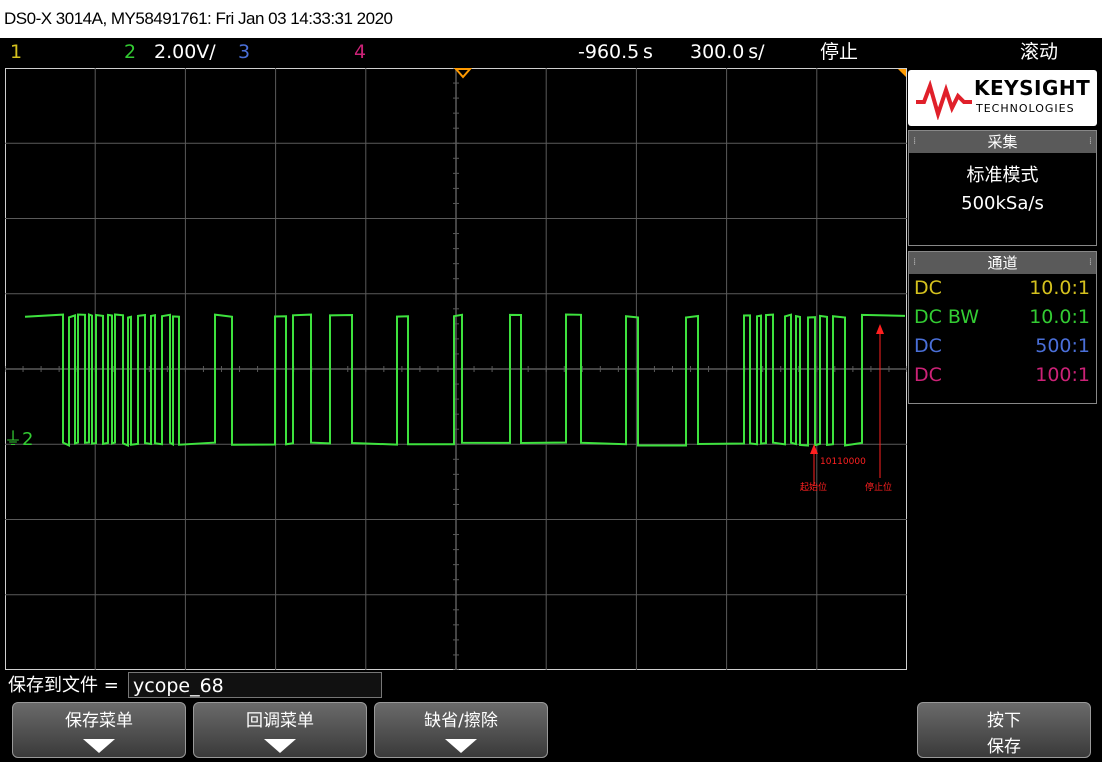 The width and height of the screenshot is (1102, 762). I want to click on file-name-field: ycope_68, so click(255, 685).